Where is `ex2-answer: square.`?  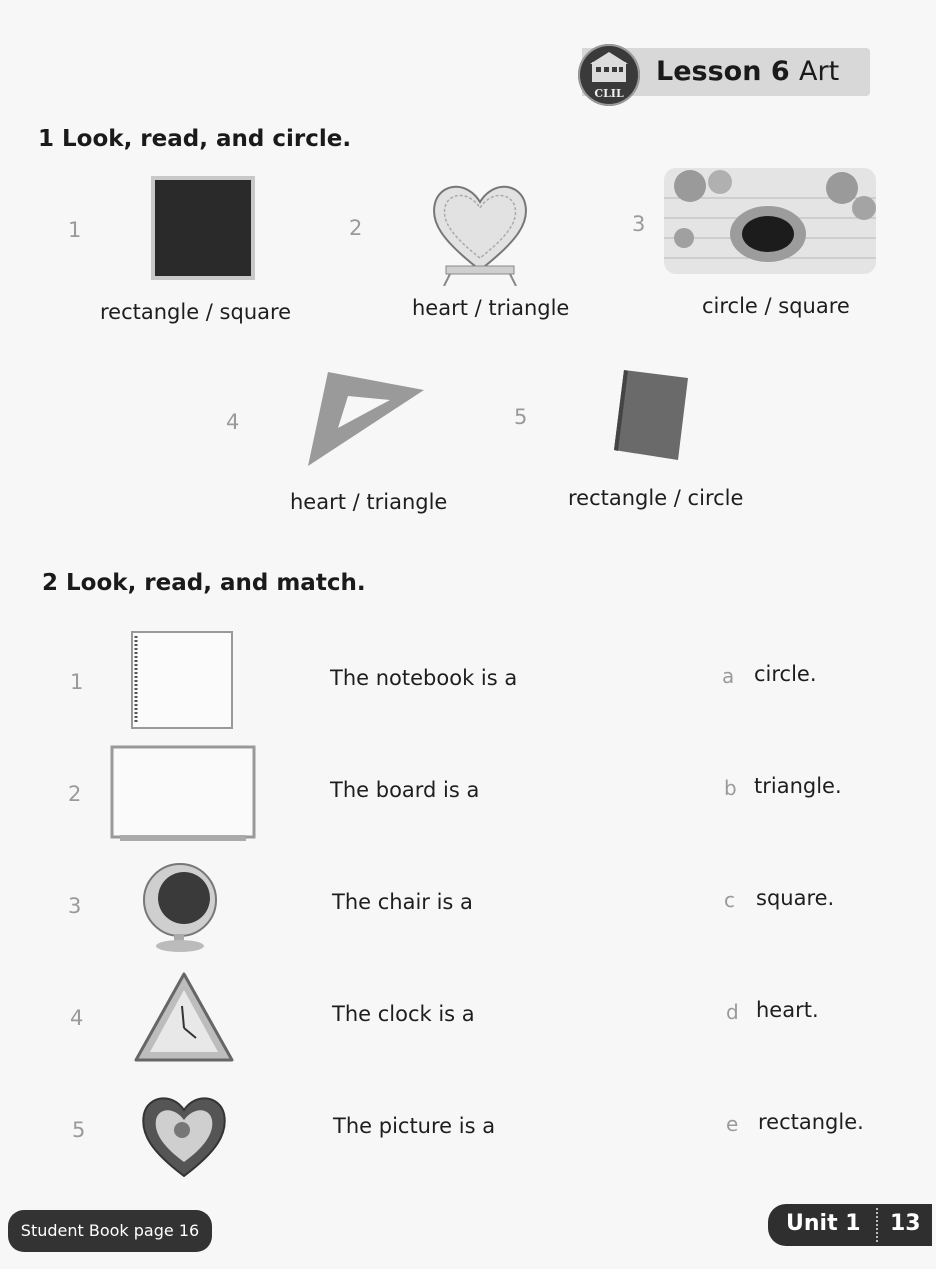 ex2-answer: square. is located at coordinates (795, 898).